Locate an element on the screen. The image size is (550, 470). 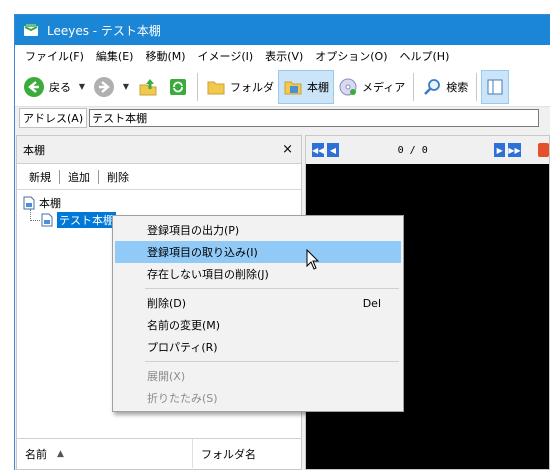
back-dropdown-icon: ▼ is located at coordinates (82, 86).